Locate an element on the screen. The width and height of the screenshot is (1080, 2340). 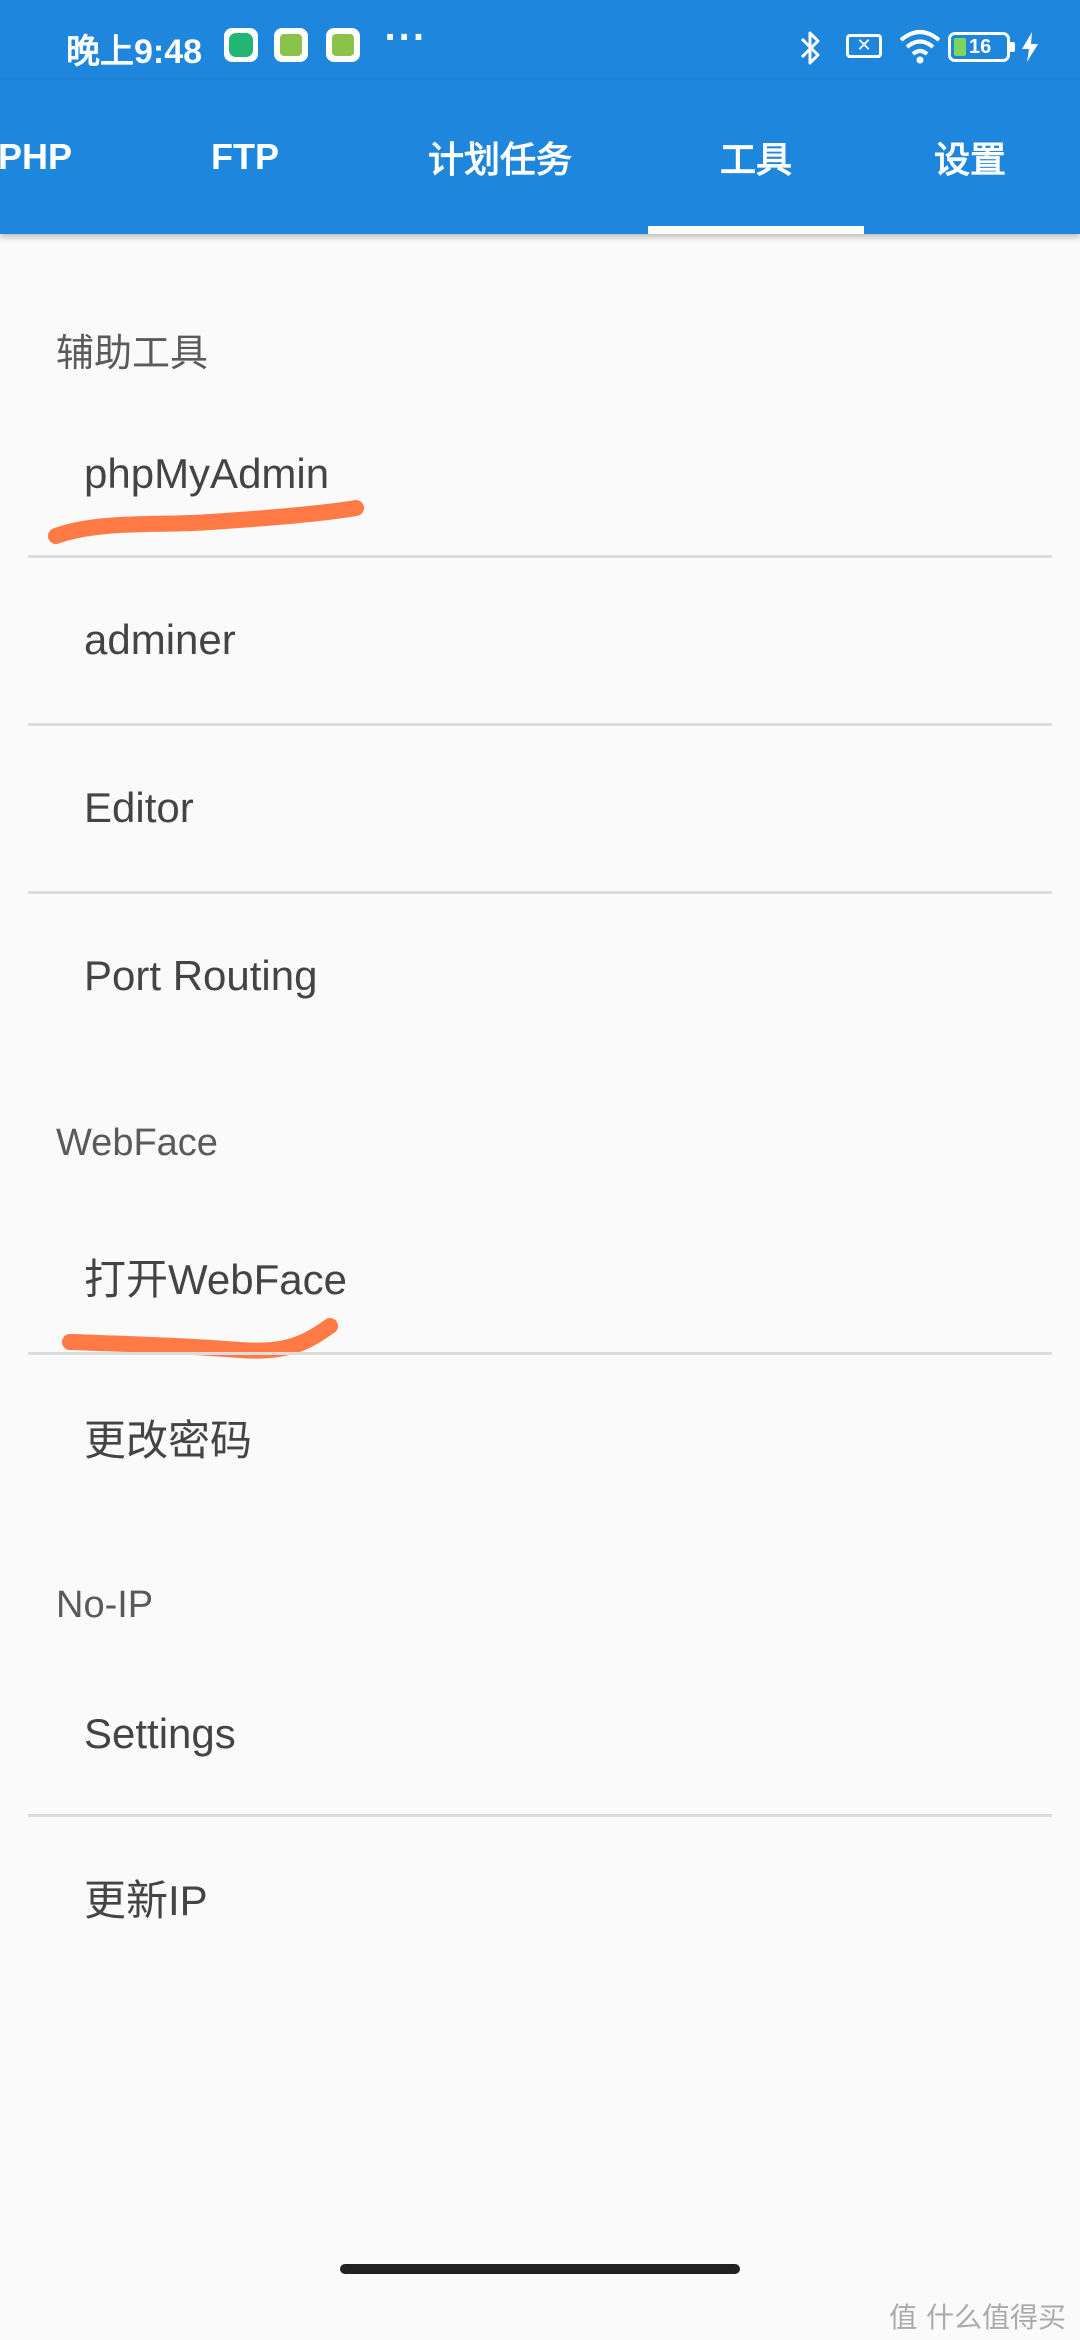
more-notifications-icon: ··· is located at coordinates (405, 37).